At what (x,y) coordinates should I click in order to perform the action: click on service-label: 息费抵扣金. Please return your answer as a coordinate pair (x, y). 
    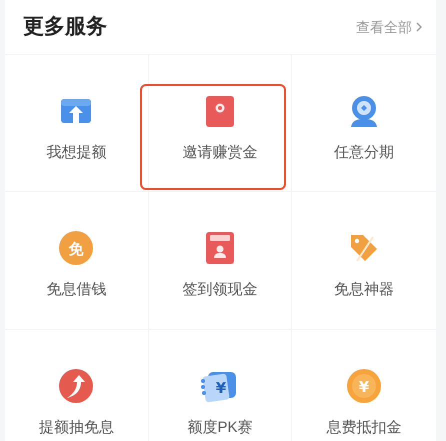
    Looking at the image, I should click on (364, 428).